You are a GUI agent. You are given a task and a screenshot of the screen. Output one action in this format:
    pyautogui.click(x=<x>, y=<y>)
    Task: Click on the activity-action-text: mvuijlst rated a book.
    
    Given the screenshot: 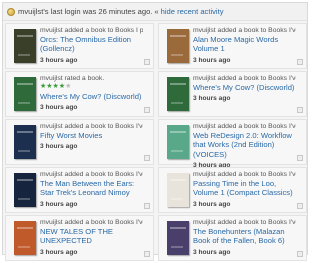 What is the action you would take?
    pyautogui.click(x=72, y=78)
    